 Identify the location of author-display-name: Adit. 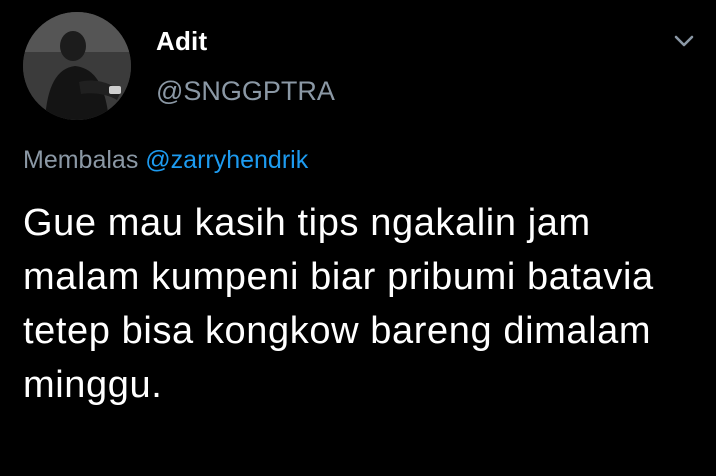
(181, 41).